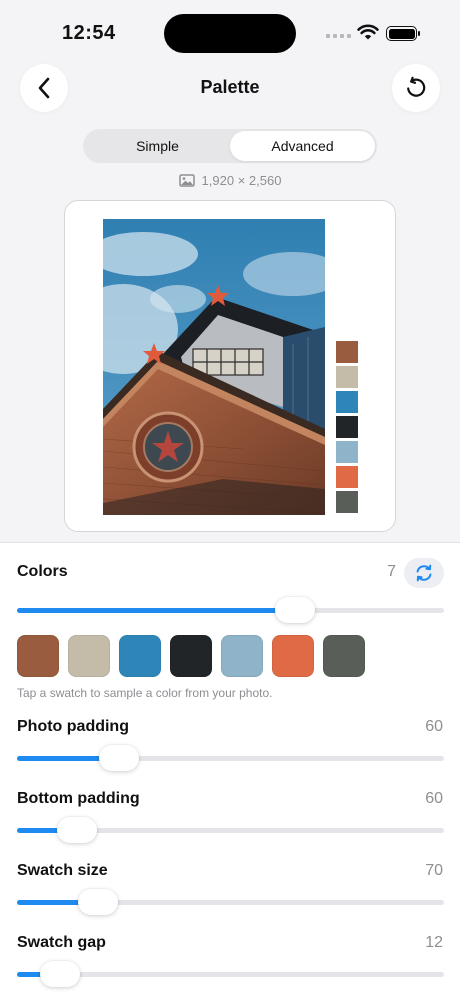 This screenshot has height=1000, width=460. I want to click on dynamic-island, so click(230, 33).